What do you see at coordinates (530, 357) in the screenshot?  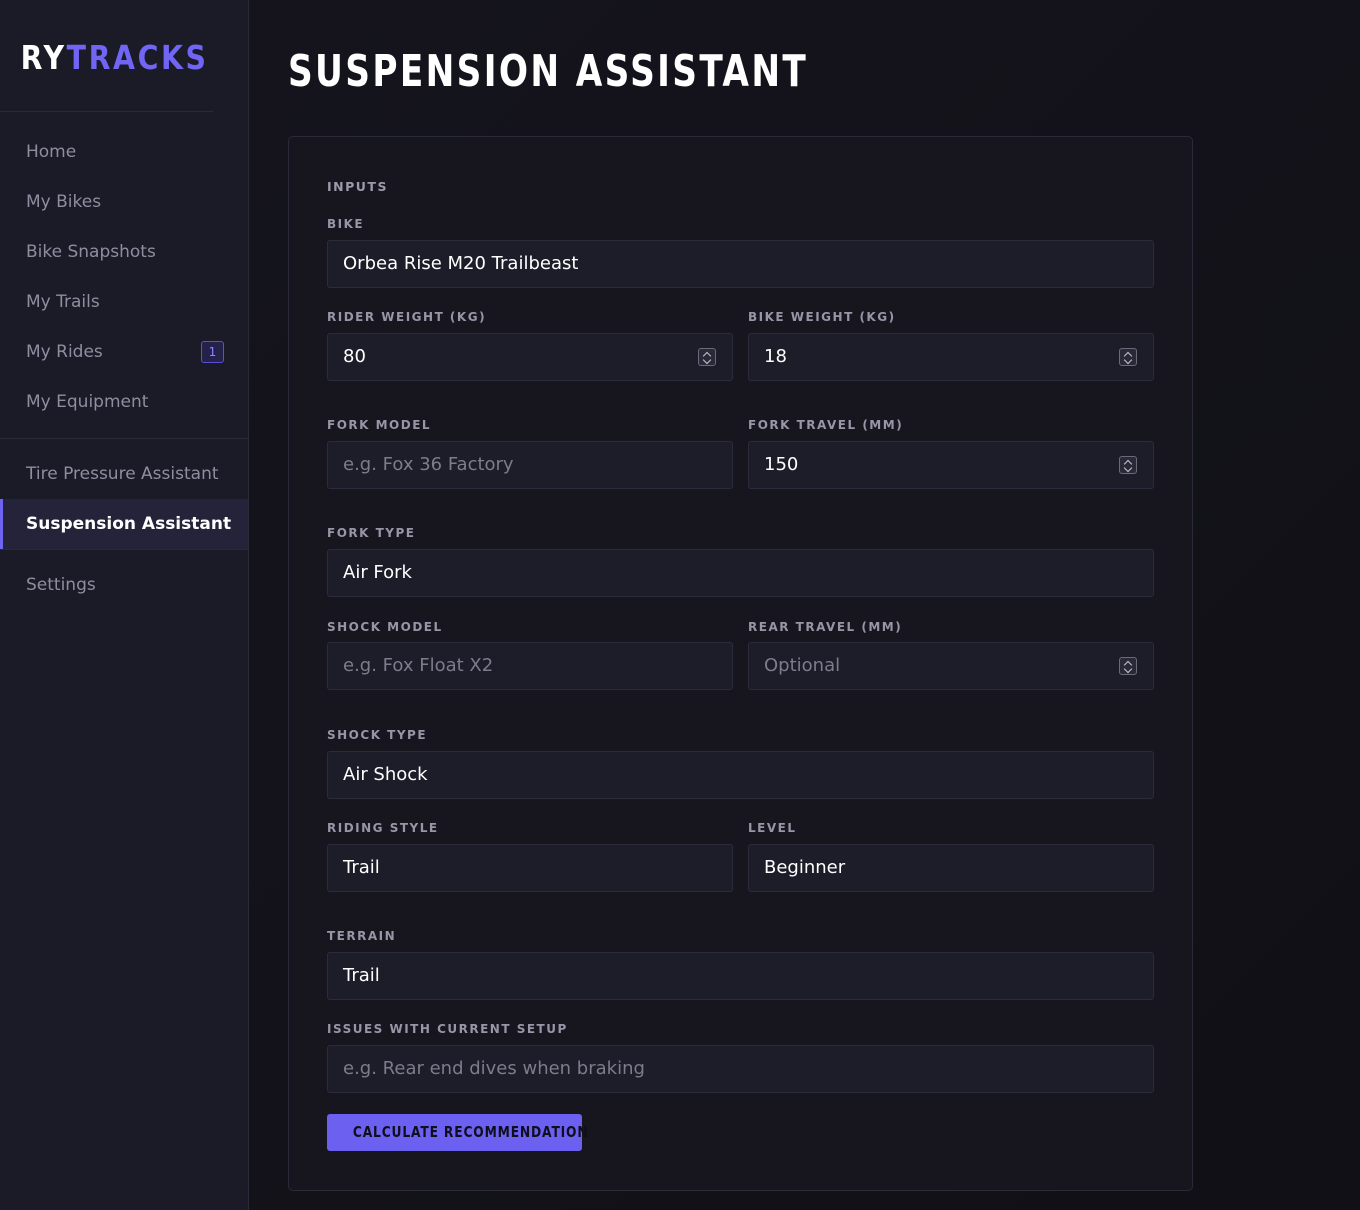 I see `rider-weight-input: 80` at bounding box center [530, 357].